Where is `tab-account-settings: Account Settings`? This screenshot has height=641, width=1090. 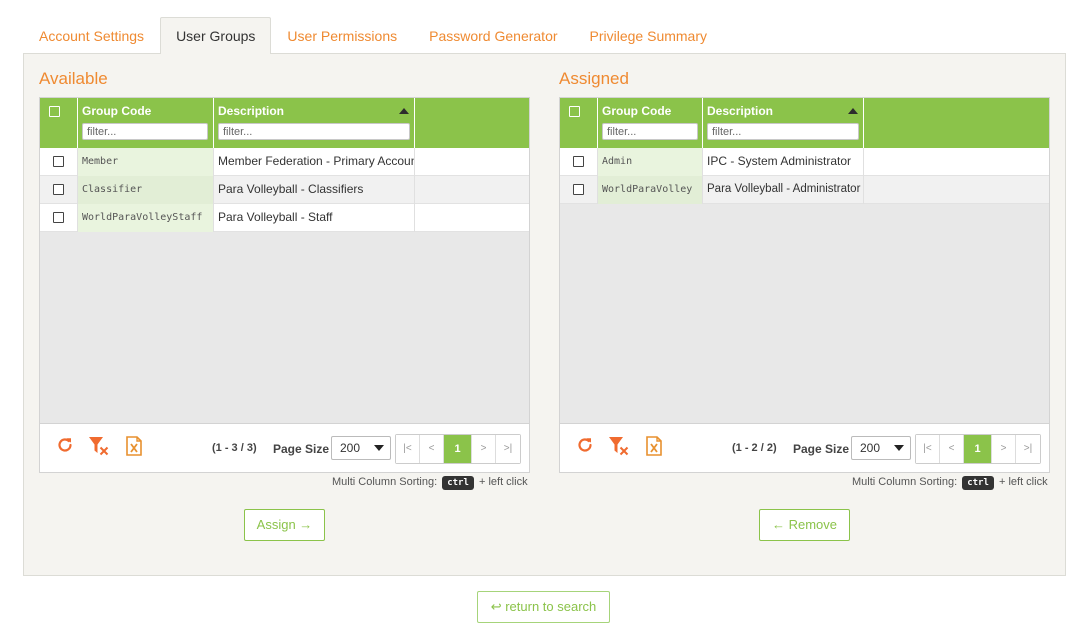
tab-account-settings: Account Settings is located at coordinates (91, 35).